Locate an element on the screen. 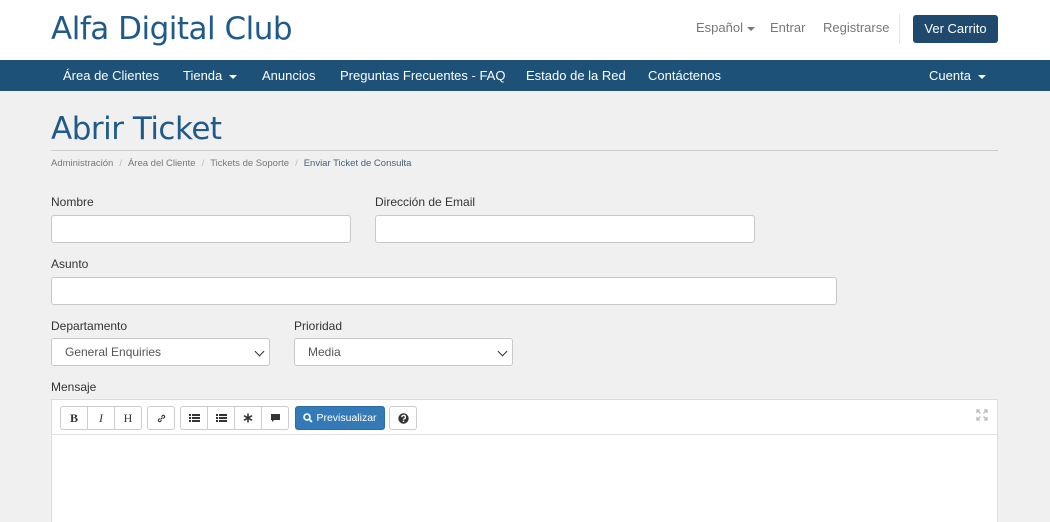 The height and width of the screenshot is (522, 1050). name-label: Nombre is located at coordinates (72, 202).